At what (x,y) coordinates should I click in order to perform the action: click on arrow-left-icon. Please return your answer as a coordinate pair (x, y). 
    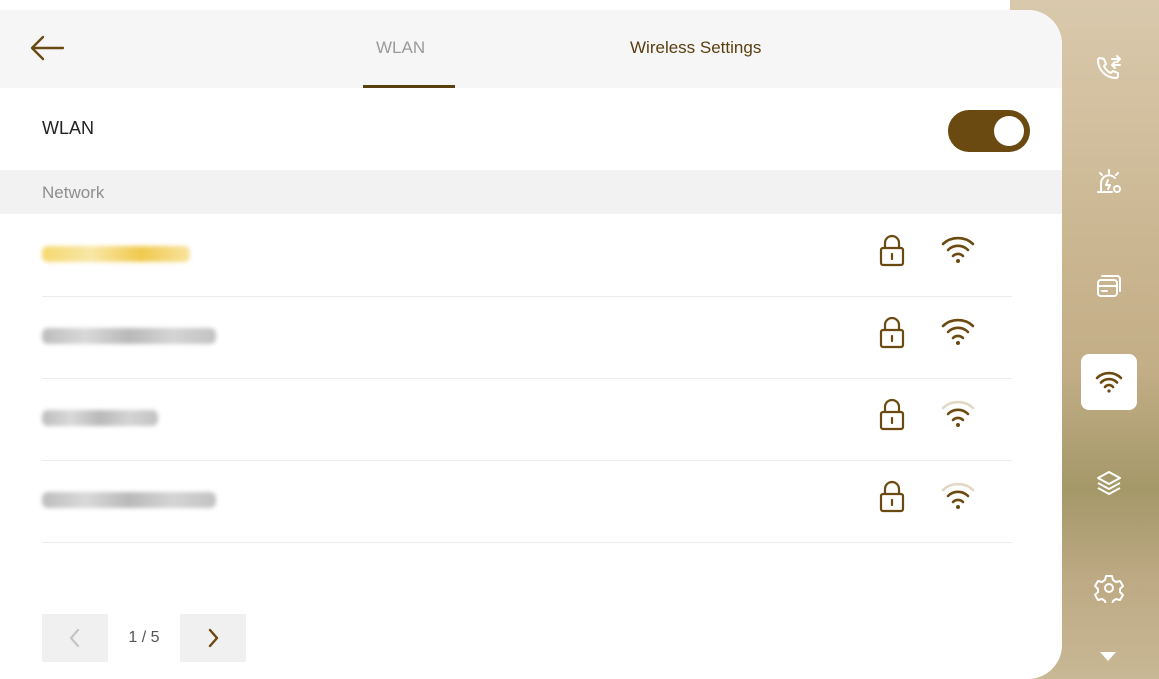
    Looking at the image, I should click on (47, 48).